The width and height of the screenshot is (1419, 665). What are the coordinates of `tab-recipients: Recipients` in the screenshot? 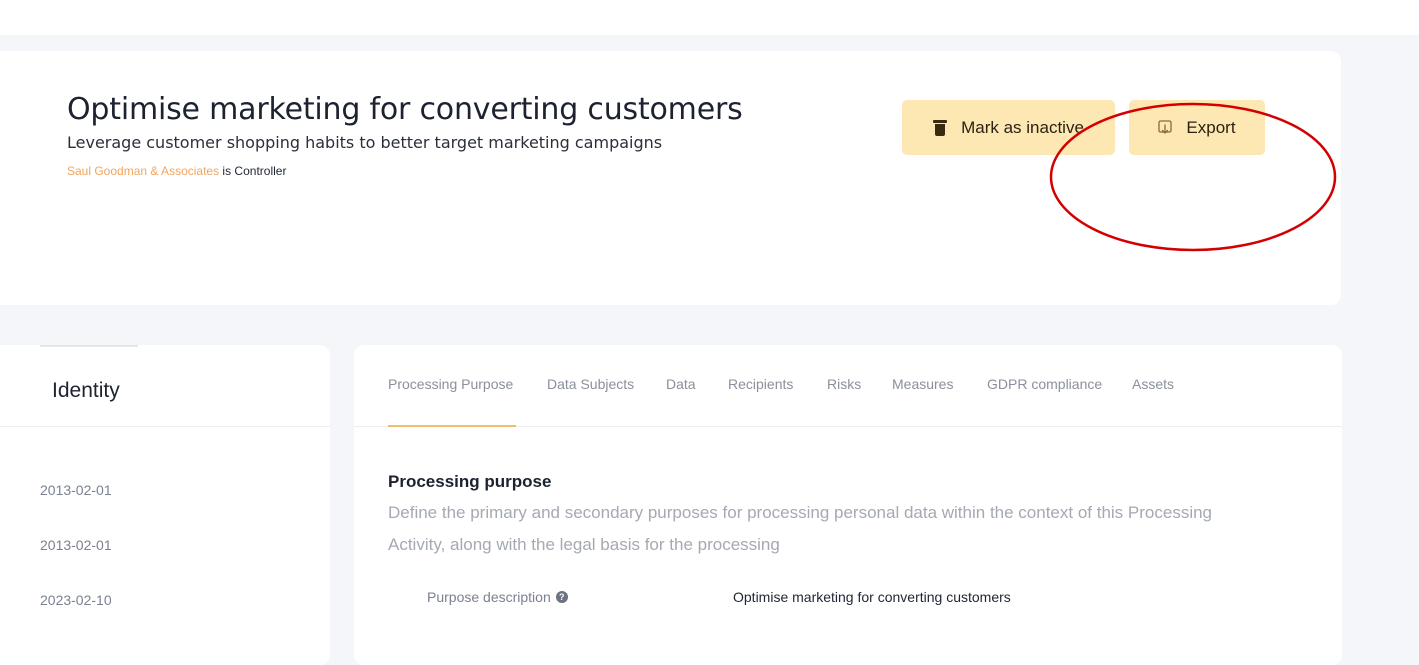 It's located at (760, 384).